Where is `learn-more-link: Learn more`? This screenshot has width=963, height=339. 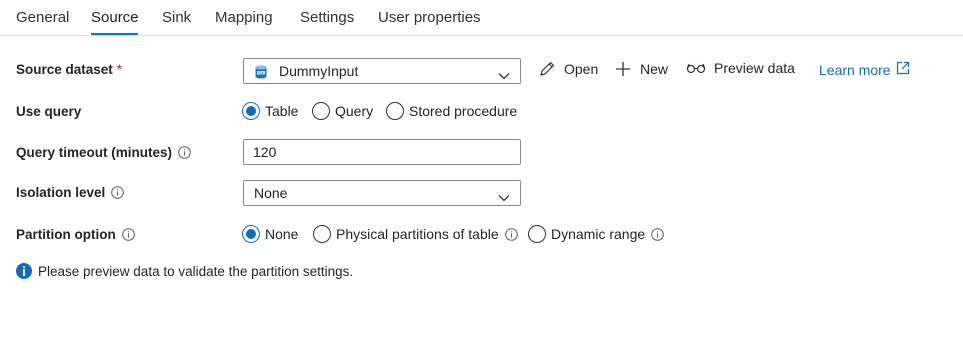
learn-more-link: Learn more is located at coordinates (864, 69).